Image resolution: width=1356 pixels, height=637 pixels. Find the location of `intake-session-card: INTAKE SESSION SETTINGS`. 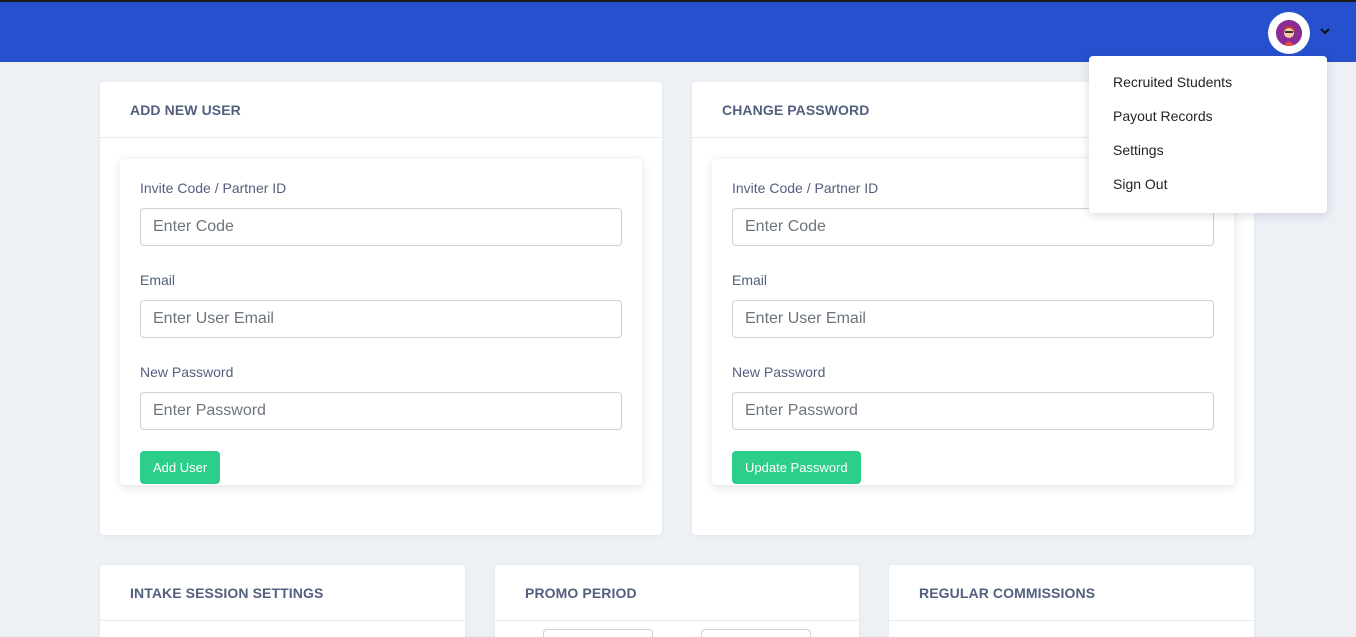

intake-session-card: INTAKE SESSION SETTINGS is located at coordinates (282, 601).